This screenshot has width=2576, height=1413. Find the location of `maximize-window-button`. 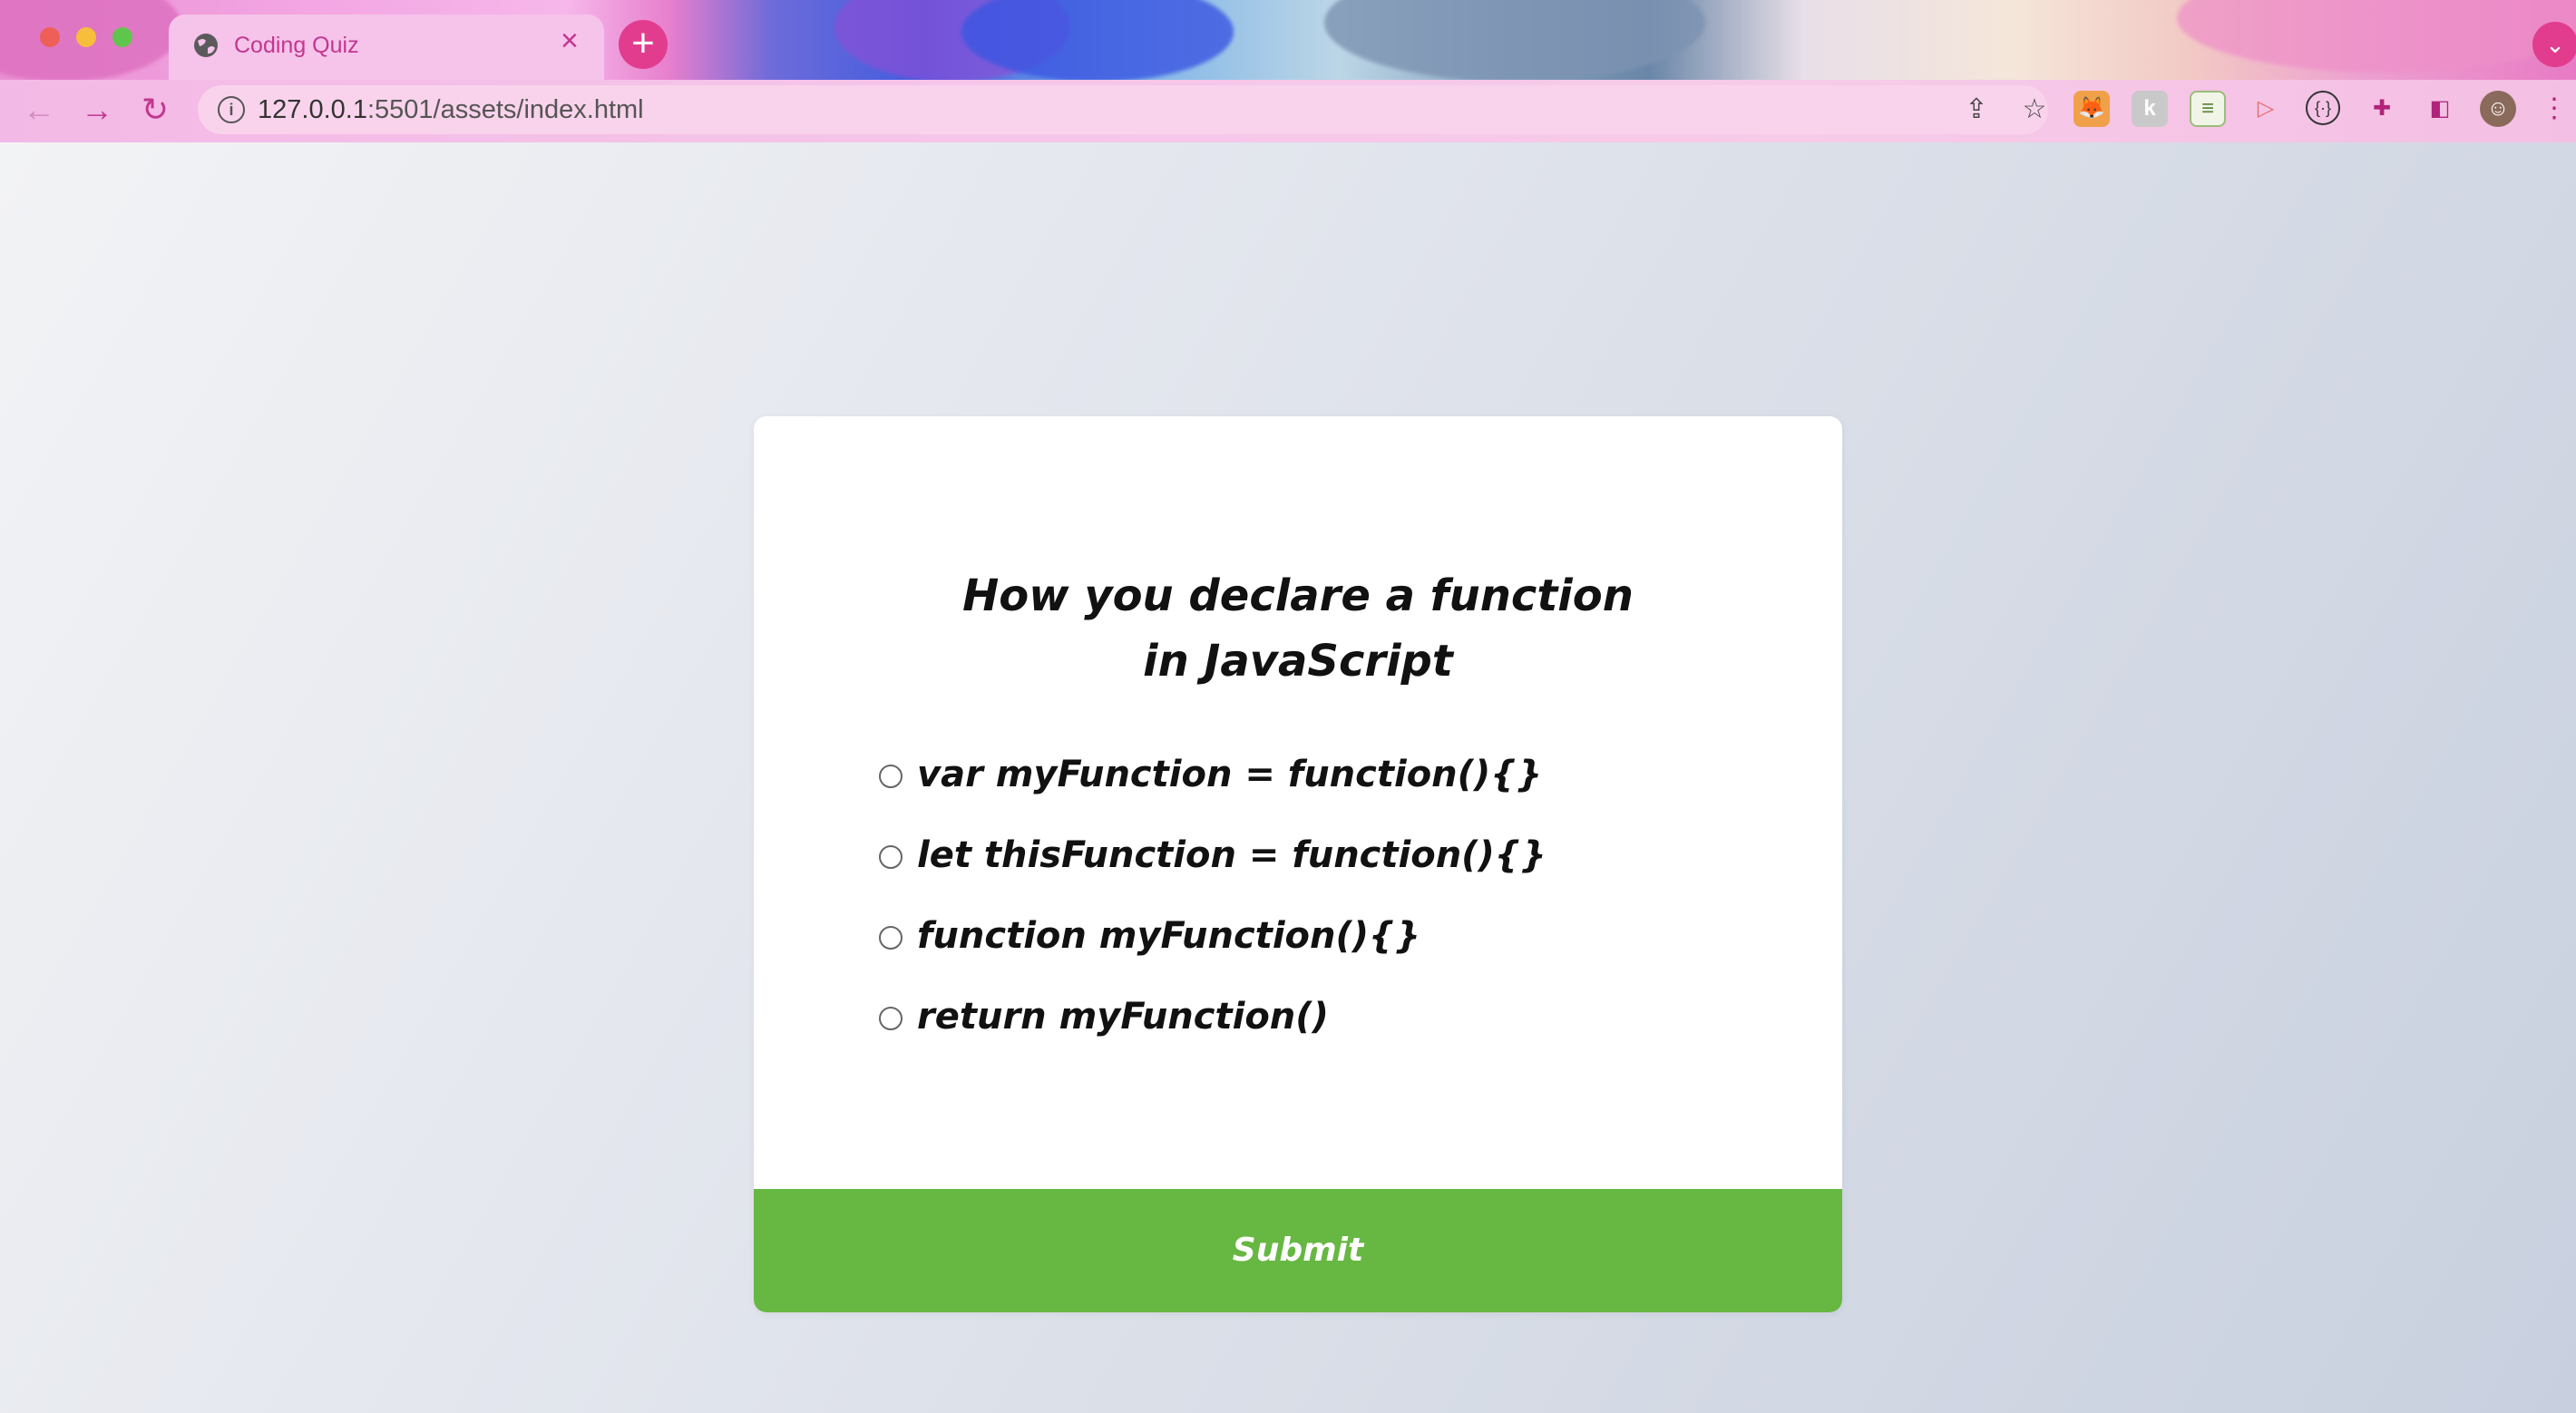

maximize-window-button is located at coordinates (122, 37).